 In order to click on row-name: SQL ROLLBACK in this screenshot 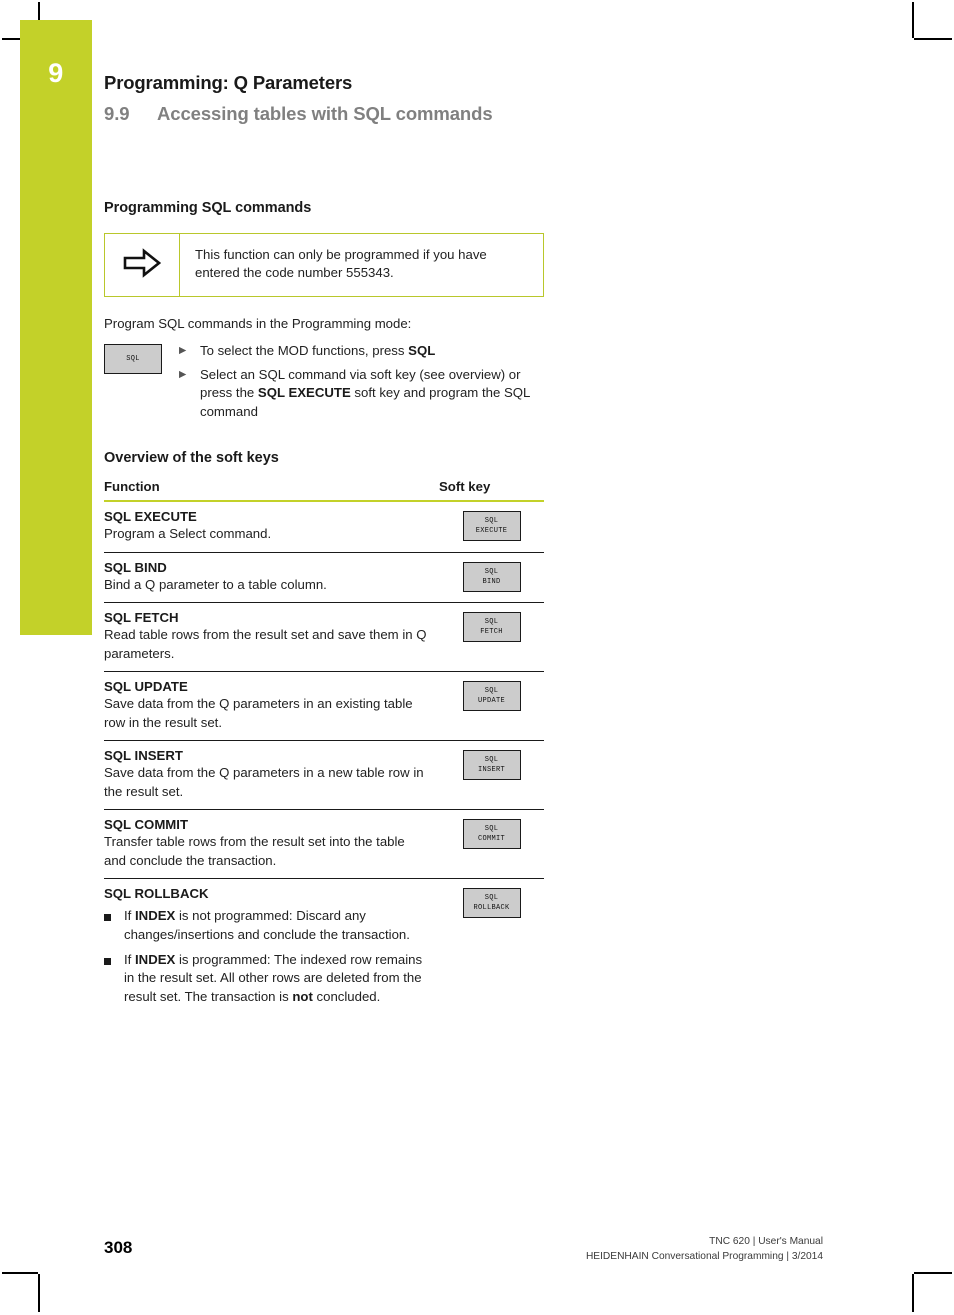, I will do `click(156, 894)`.